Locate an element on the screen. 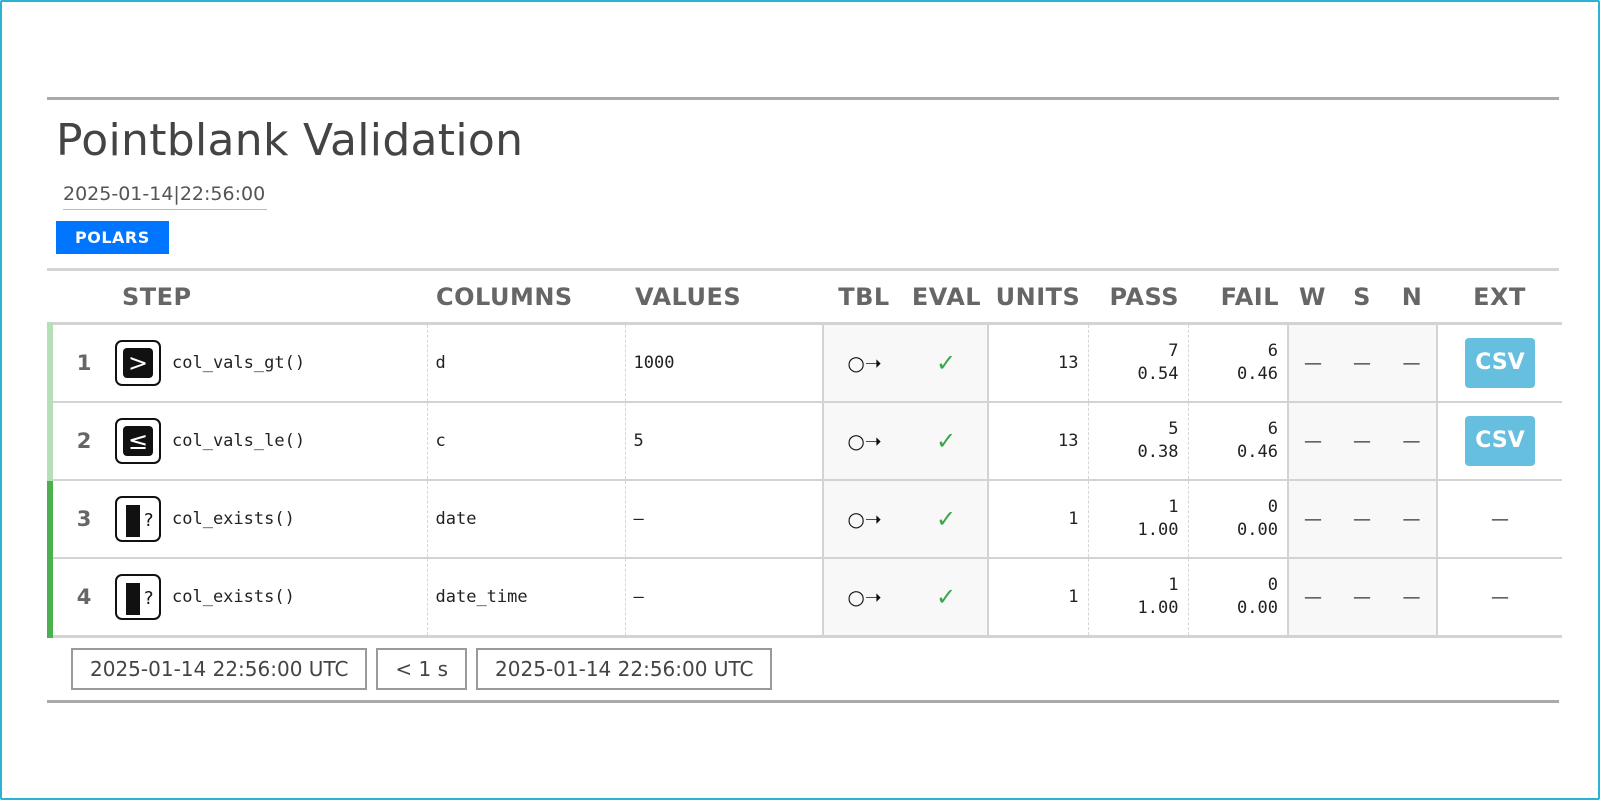  values-value: 1000 is located at coordinates (724, 363).